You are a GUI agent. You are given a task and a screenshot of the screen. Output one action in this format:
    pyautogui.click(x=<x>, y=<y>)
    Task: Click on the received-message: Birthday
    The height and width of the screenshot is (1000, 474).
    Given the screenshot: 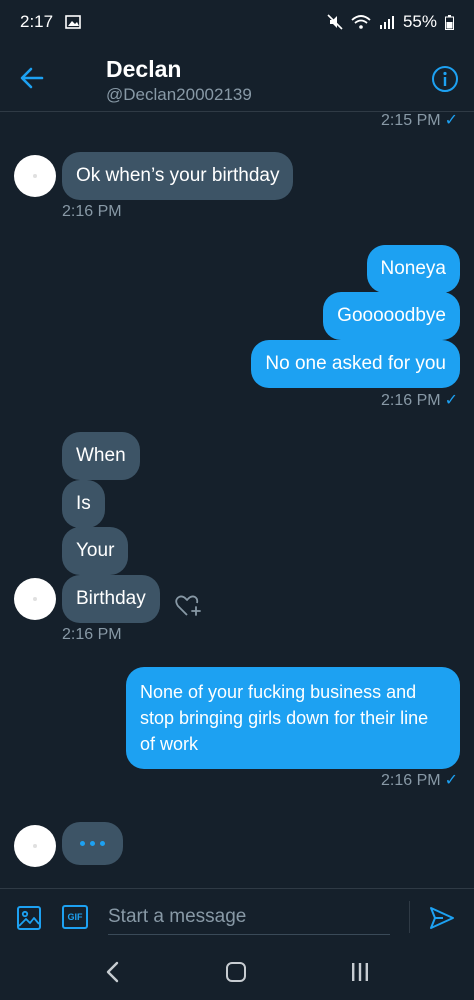 What is the action you would take?
    pyautogui.click(x=111, y=599)
    